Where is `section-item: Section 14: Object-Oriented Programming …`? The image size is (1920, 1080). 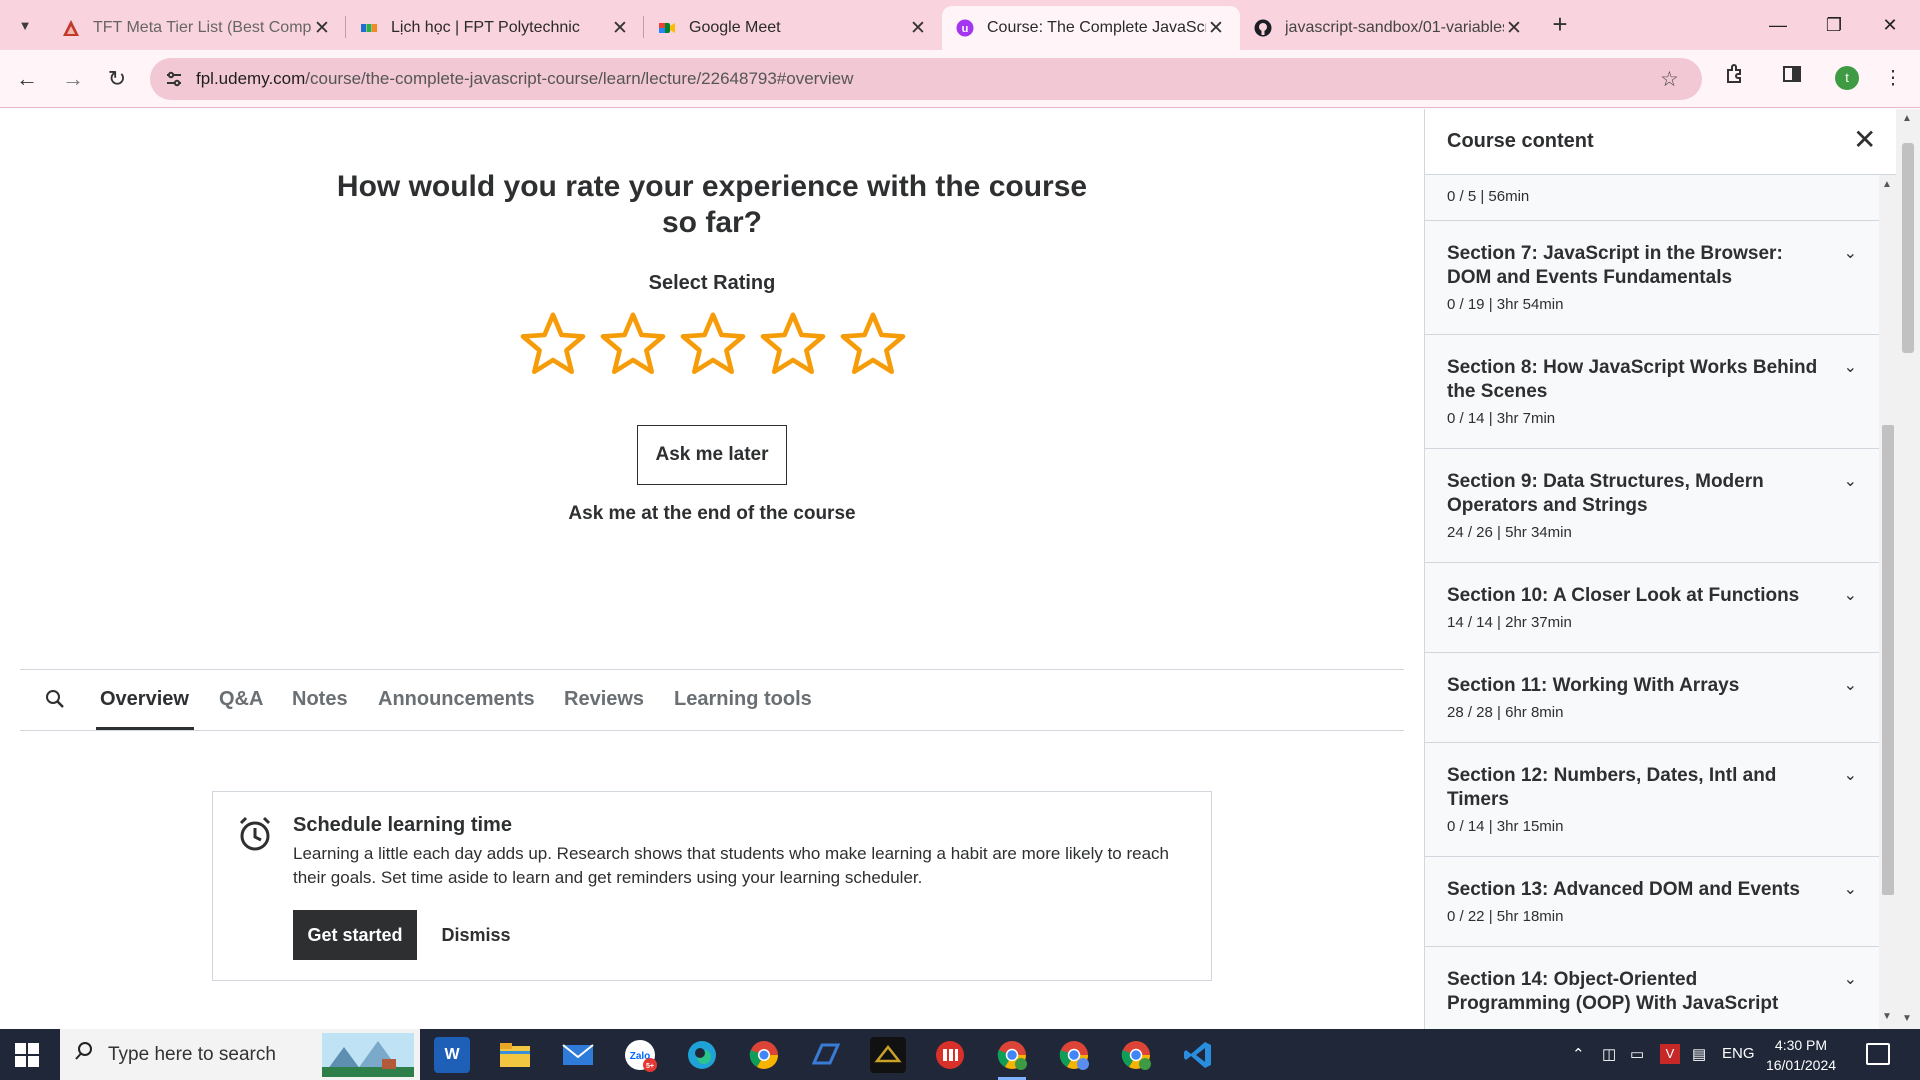
section-item: Section 14: Object-Oriented Programming … is located at coordinates (1652, 988).